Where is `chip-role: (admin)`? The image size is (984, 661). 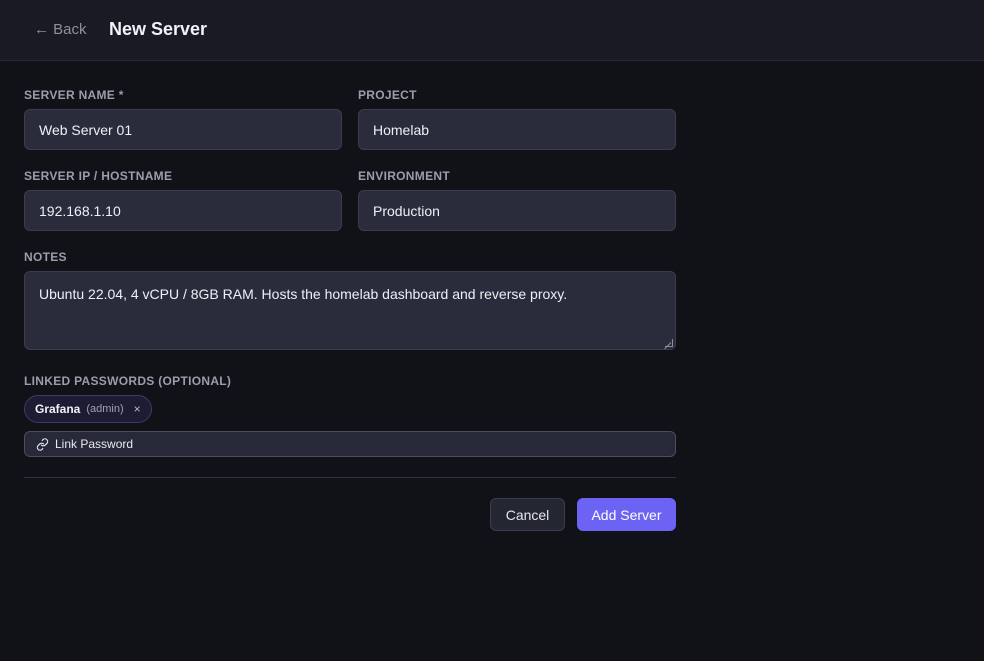 chip-role: (admin) is located at coordinates (105, 409).